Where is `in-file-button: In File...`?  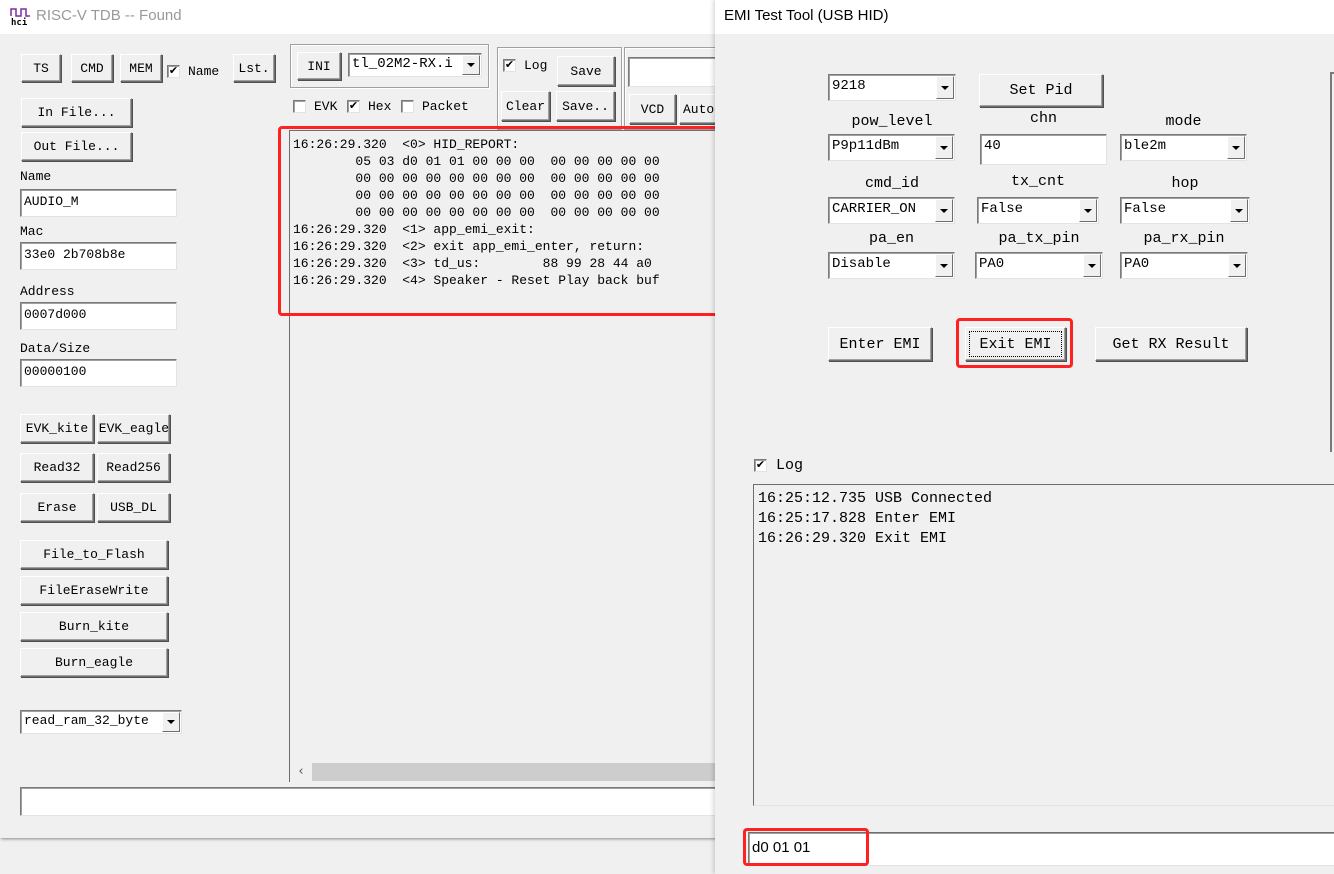 in-file-button: In File... is located at coordinates (76, 112).